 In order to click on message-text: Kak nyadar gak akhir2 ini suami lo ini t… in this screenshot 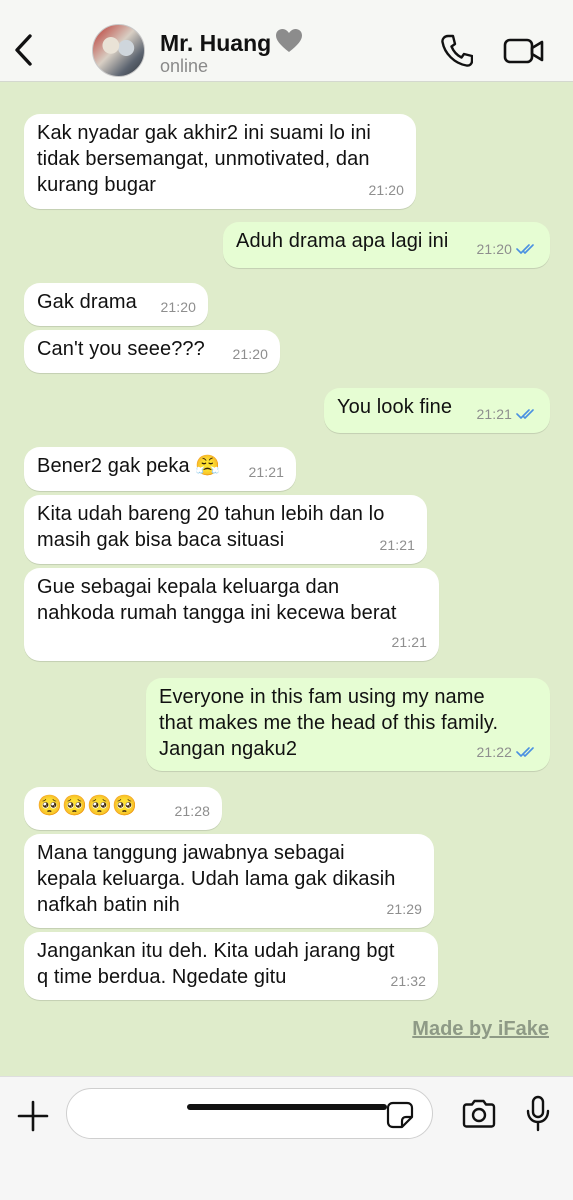, I will do `click(204, 159)`.